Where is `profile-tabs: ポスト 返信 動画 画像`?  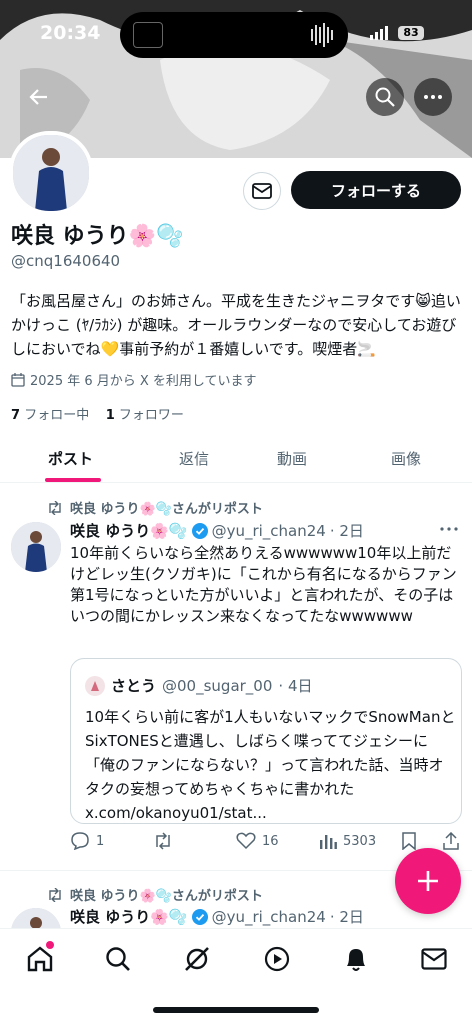 profile-tabs: ポスト 返信 動画 画像 is located at coordinates (236, 460).